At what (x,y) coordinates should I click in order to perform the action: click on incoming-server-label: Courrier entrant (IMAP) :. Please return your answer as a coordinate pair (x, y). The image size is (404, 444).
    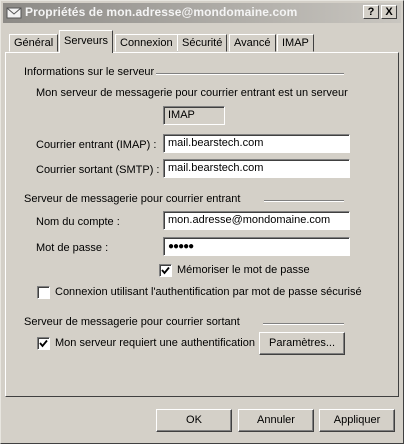
    Looking at the image, I should click on (96, 145).